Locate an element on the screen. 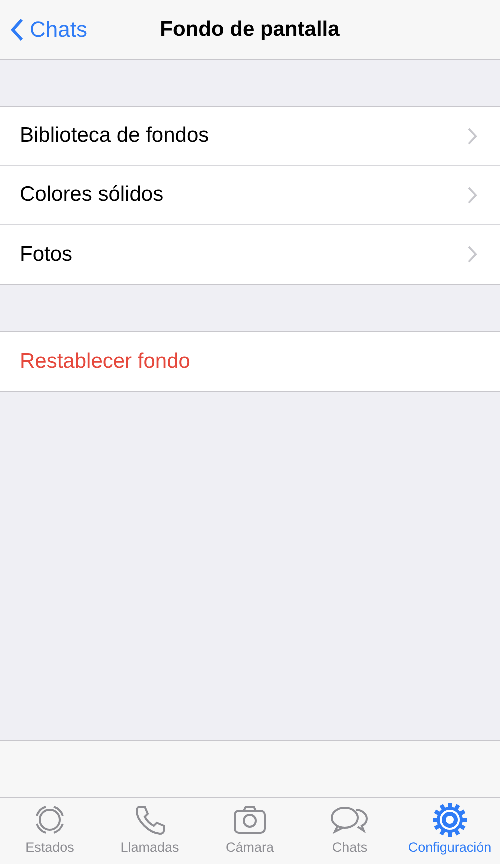 This screenshot has height=864, width=500. tab: Cámara is located at coordinates (250, 831).